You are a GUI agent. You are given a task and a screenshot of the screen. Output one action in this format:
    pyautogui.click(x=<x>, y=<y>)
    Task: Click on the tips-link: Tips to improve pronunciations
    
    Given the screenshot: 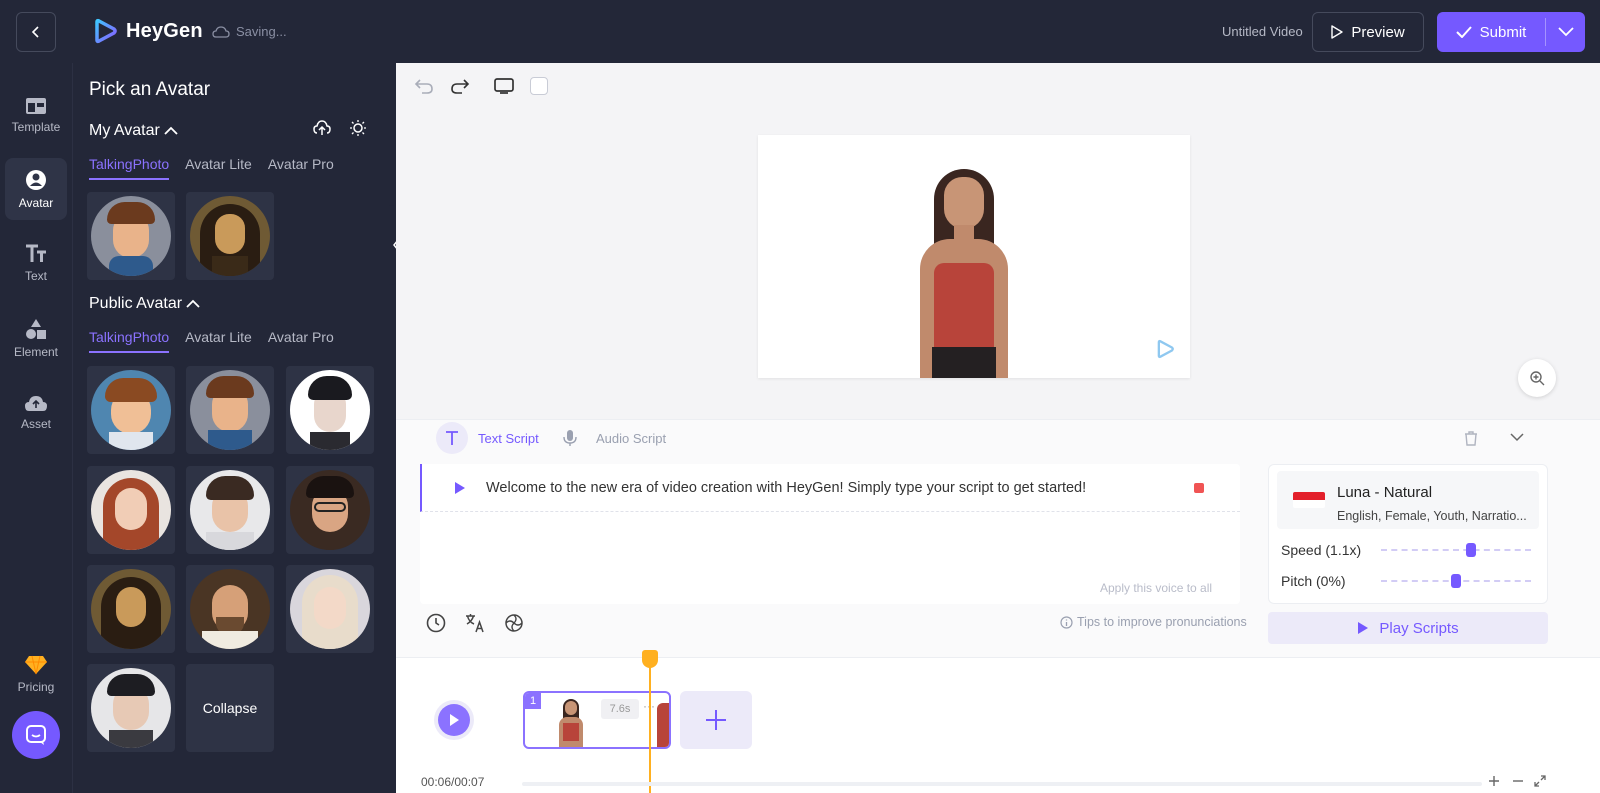 What is the action you would take?
    pyautogui.click(x=1153, y=622)
    